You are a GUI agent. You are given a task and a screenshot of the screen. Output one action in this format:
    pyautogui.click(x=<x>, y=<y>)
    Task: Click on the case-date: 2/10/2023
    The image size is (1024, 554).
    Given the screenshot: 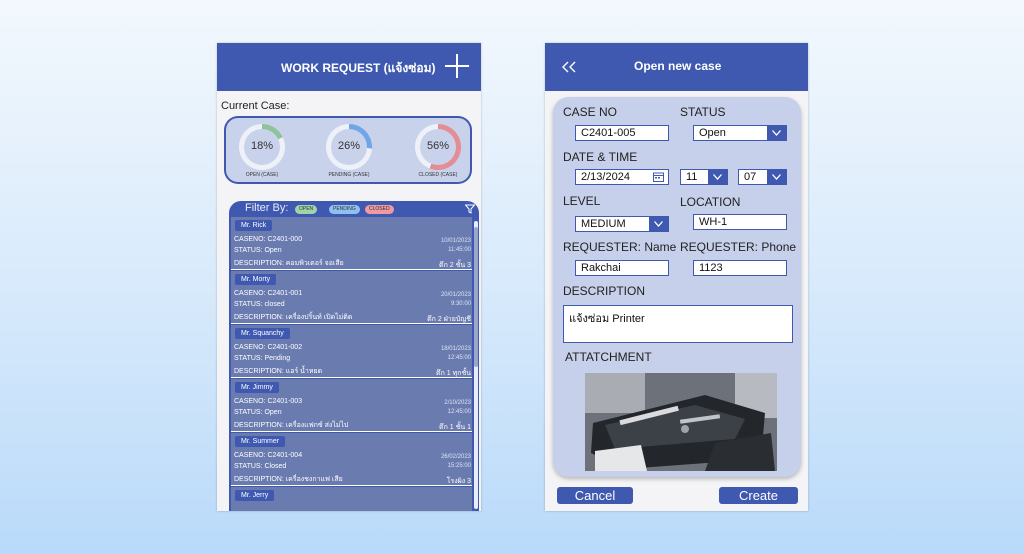 What is the action you would take?
    pyautogui.click(x=457, y=403)
    